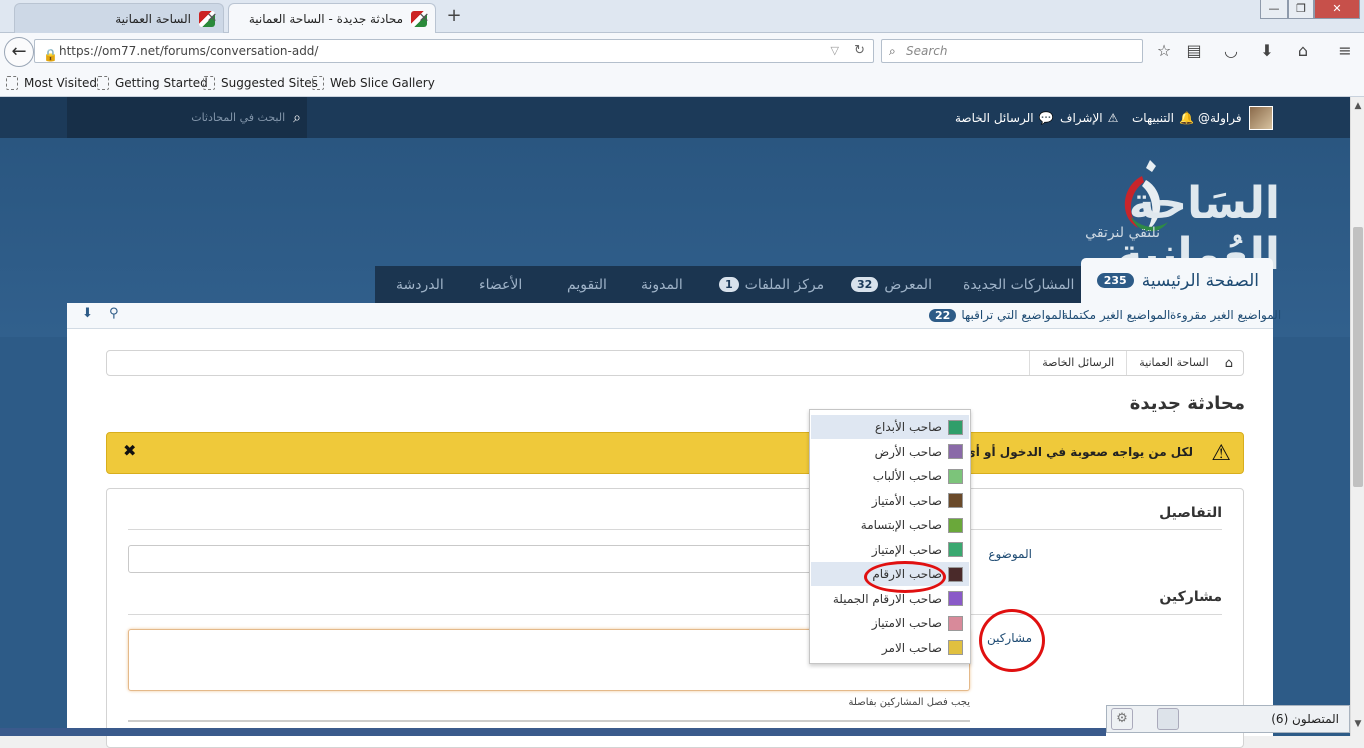  What do you see at coordinates (1194, 51) in the screenshot?
I see `reading-list-icon: ▤` at bounding box center [1194, 51].